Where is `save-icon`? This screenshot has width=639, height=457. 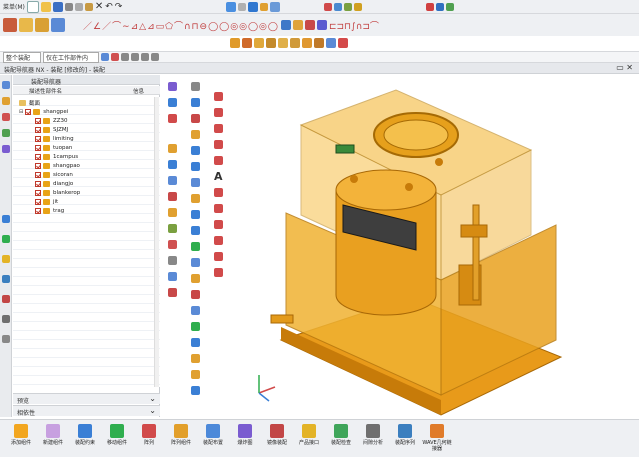 save-icon is located at coordinates (57, 6).